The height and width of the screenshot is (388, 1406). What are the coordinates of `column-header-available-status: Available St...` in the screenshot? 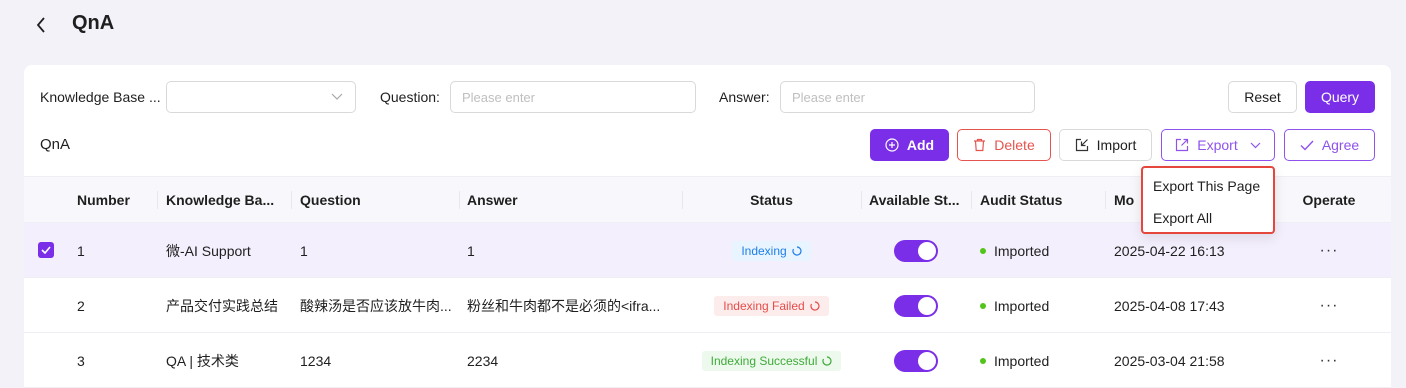 It's located at (920, 200).